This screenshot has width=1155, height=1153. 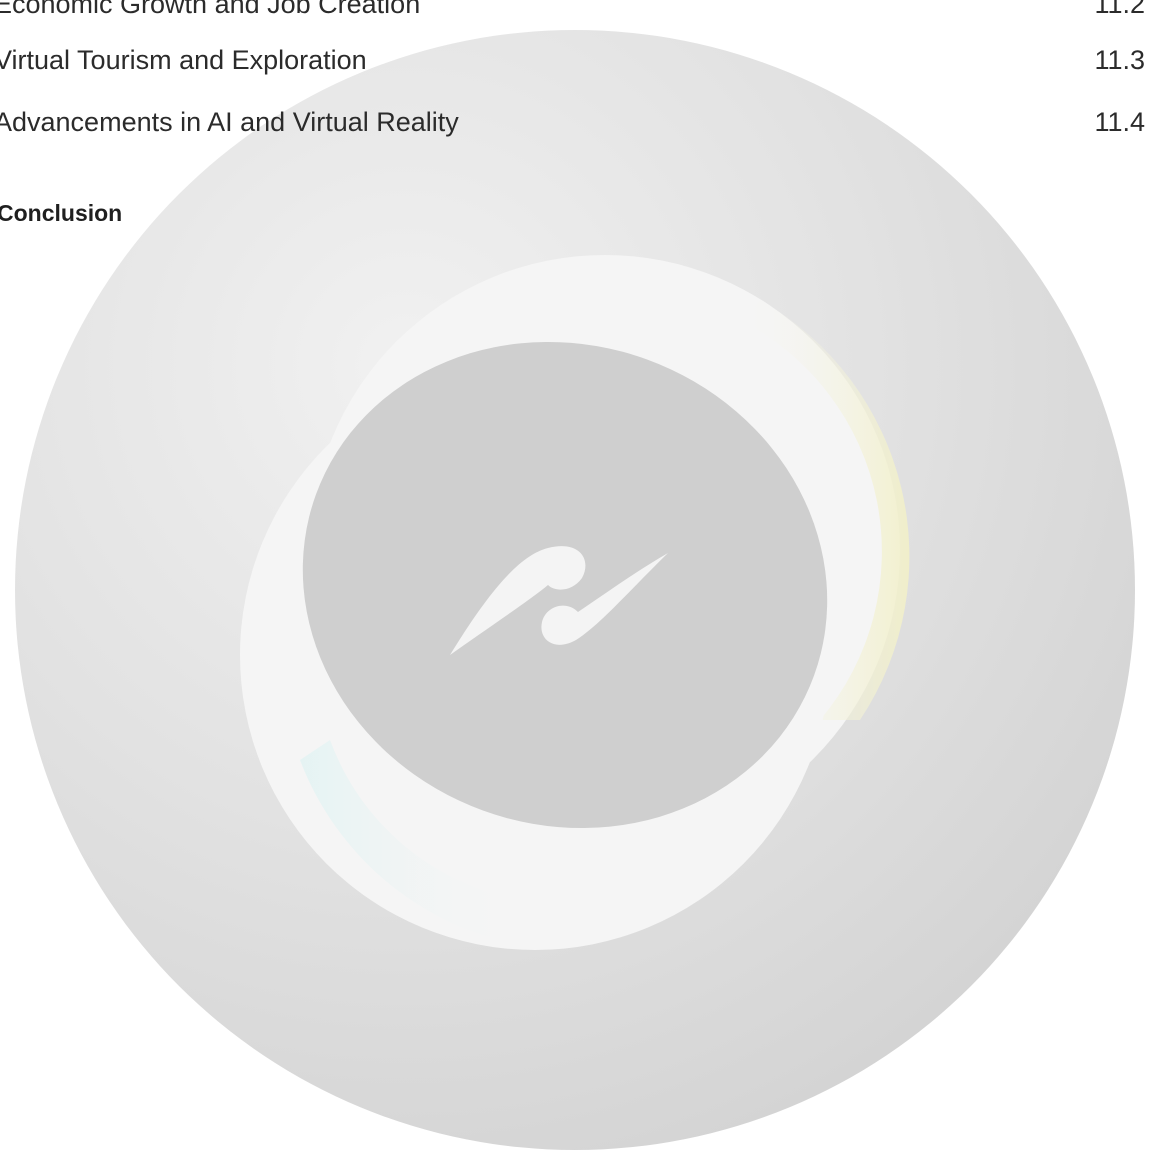 What do you see at coordinates (1119, 9) in the screenshot?
I see `toc-entry-number: 11.2` at bounding box center [1119, 9].